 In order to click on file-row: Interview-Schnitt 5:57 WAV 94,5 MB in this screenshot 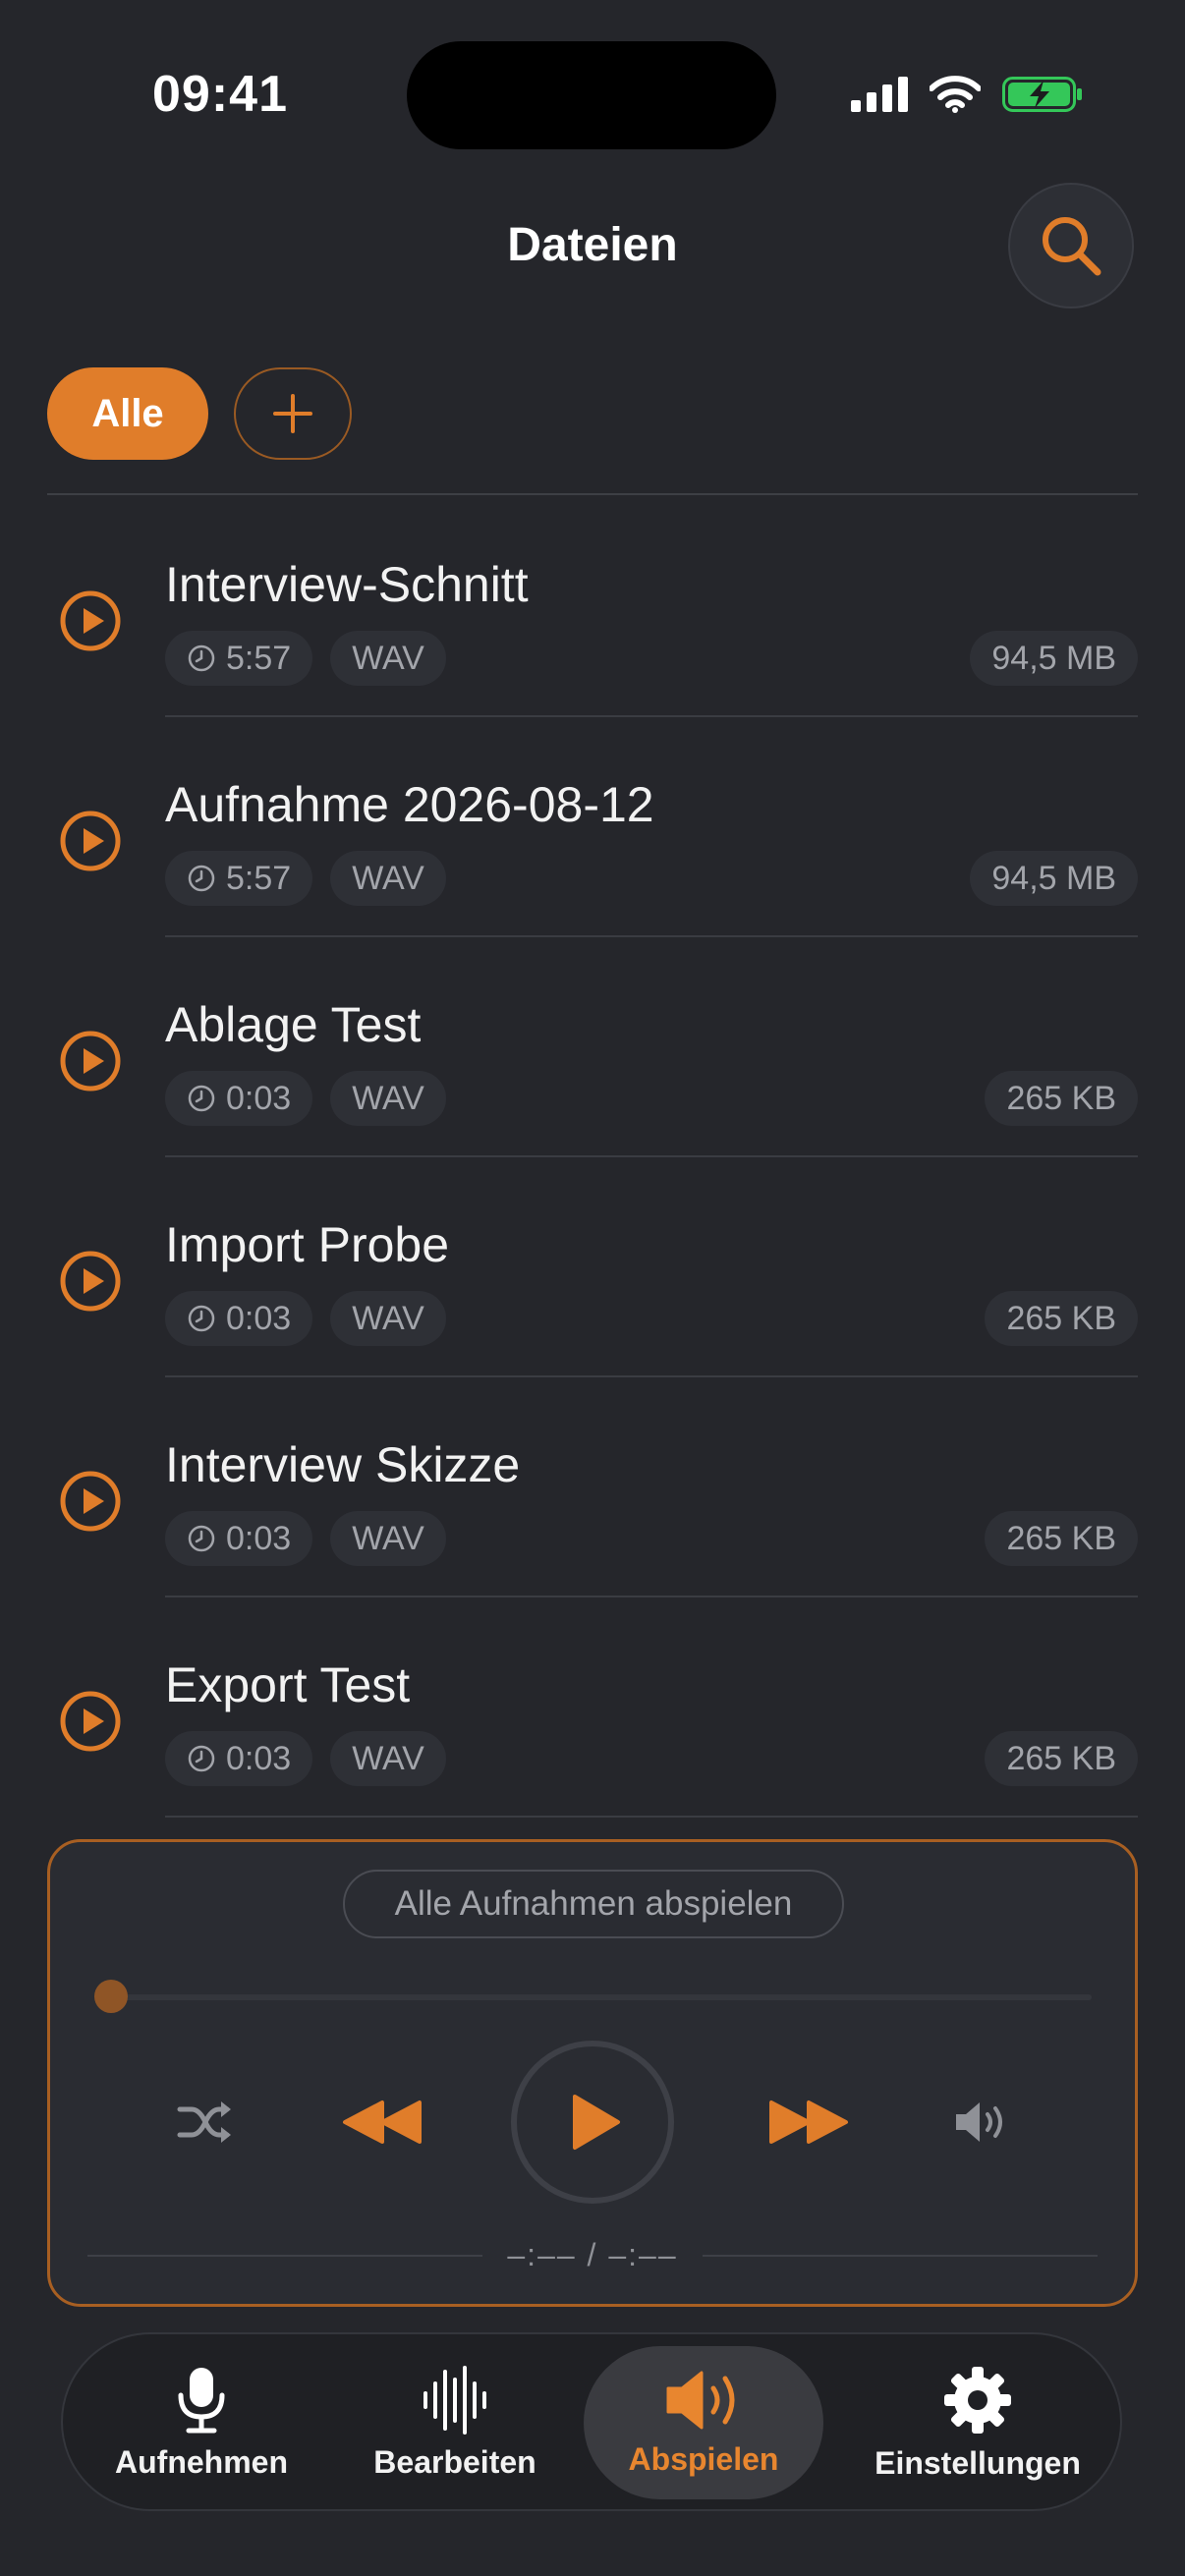, I will do `click(592, 607)`.